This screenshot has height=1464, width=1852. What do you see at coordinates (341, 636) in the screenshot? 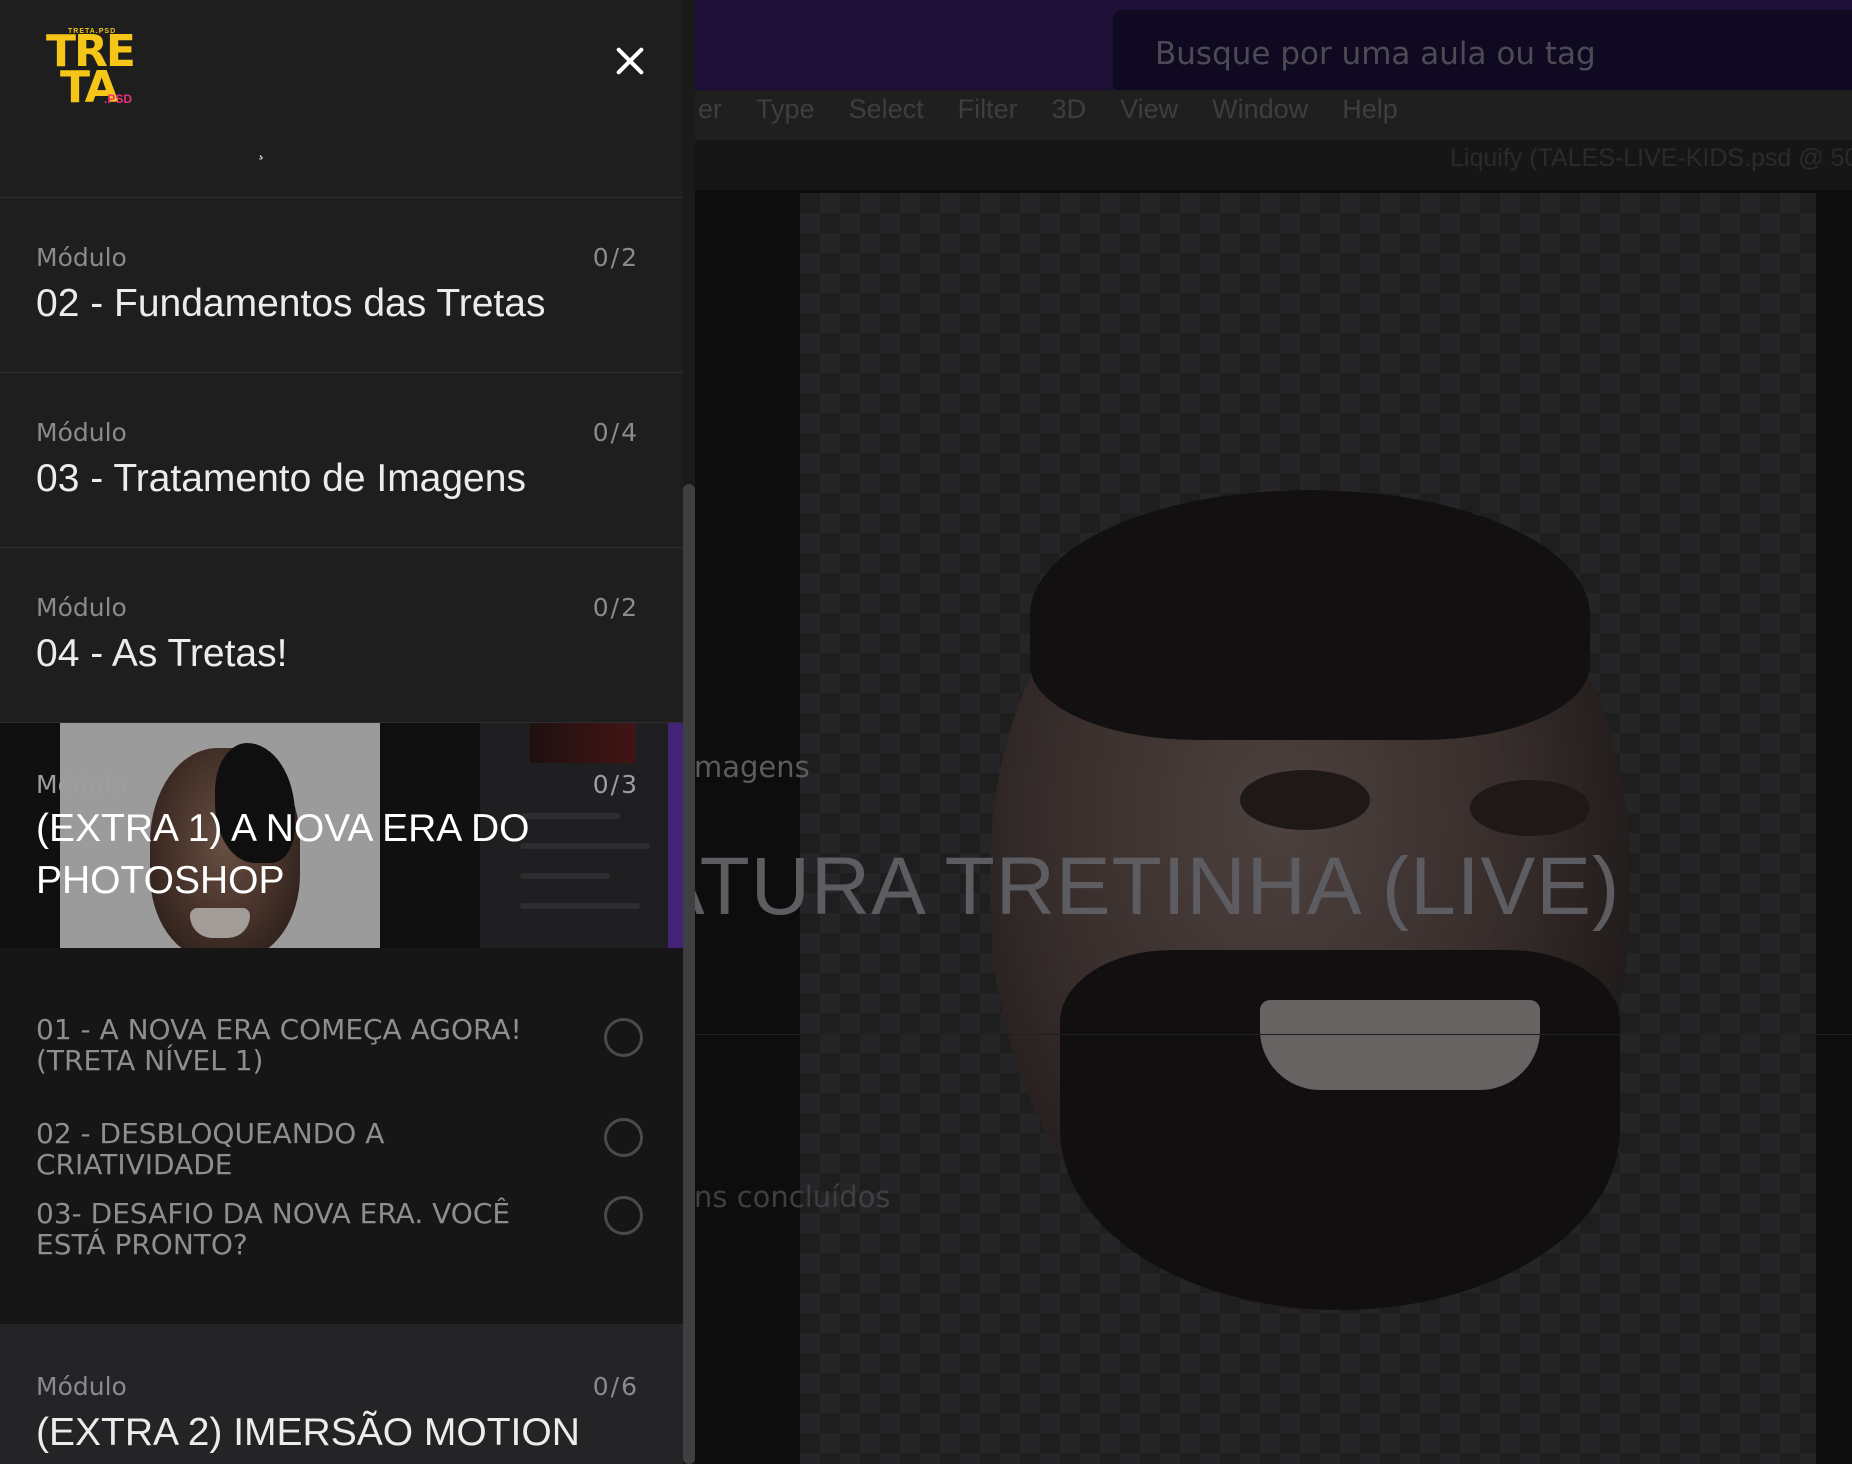
I see `module-item: Módulo 0/2 04 - As Tretas!` at bounding box center [341, 636].